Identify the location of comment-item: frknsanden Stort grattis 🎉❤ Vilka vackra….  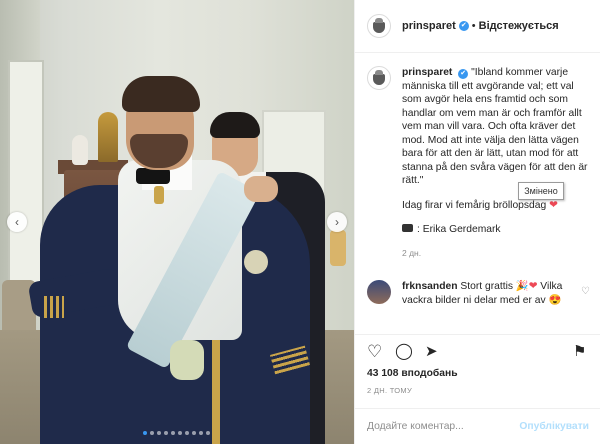
(480, 293).